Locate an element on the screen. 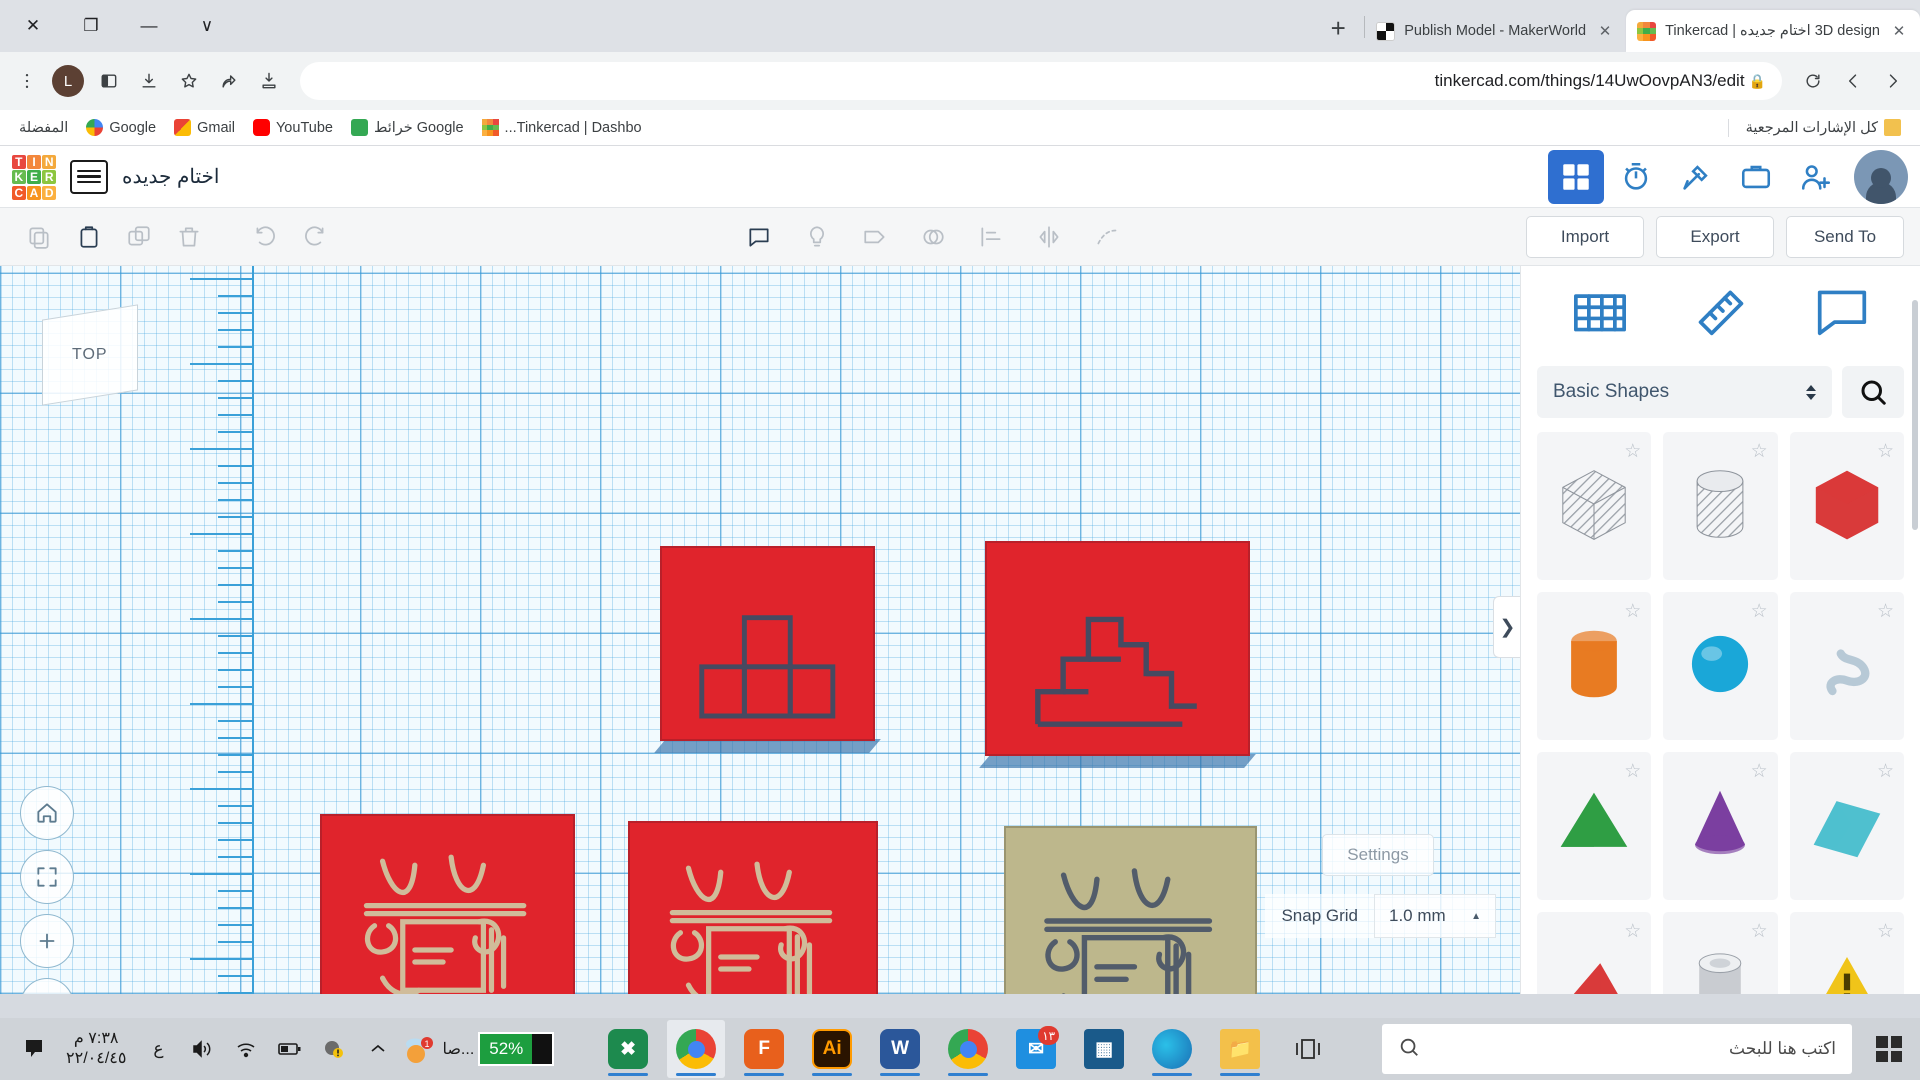 This screenshot has height=1080, width=1920. edge-app is located at coordinates (1172, 1049).